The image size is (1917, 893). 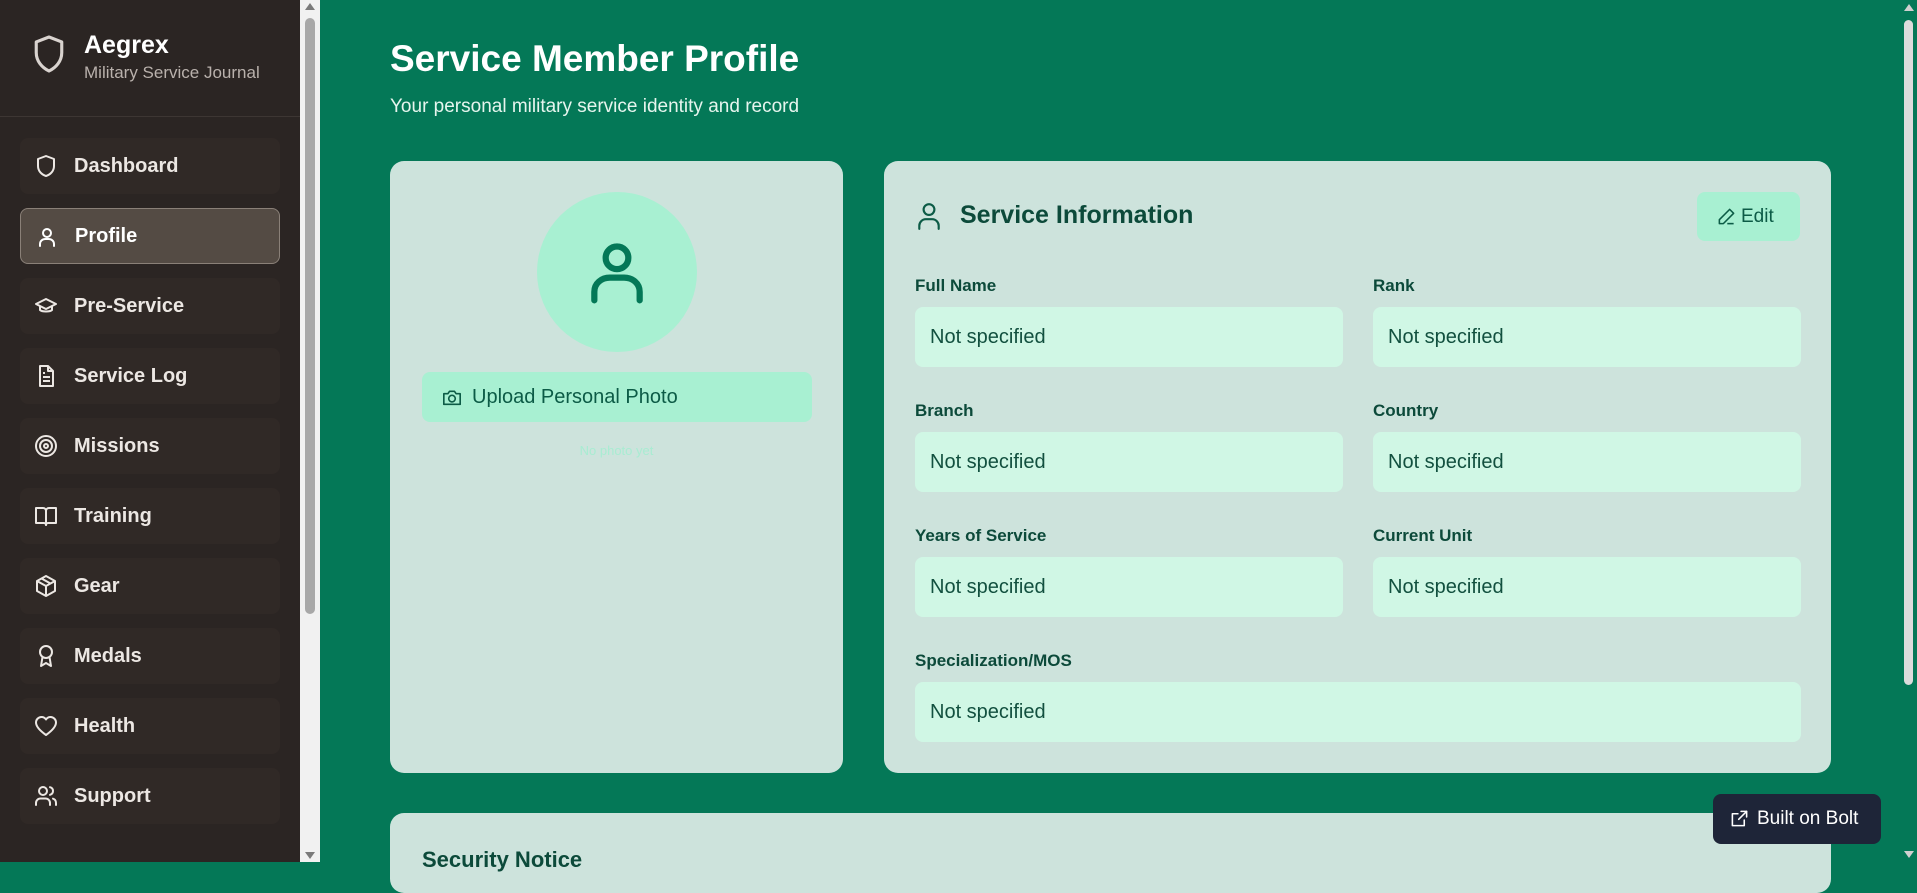 I want to click on award-icon, so click(x=46, y=656).